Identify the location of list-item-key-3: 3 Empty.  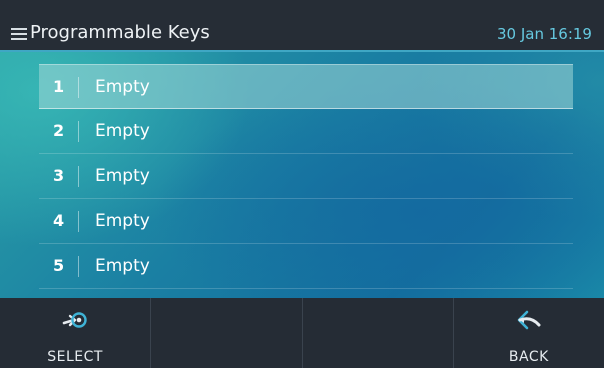
(306, 176).